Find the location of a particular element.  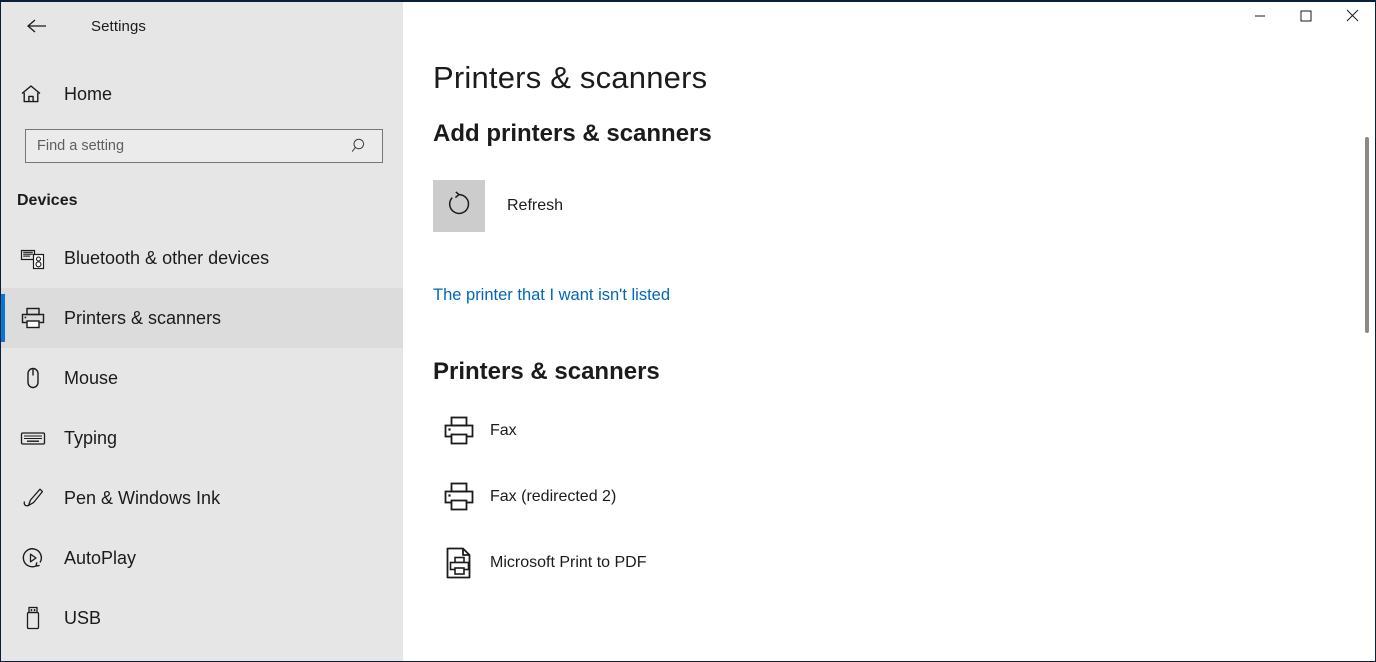

sidebar-item-bluetooth-other-devices: Bluetooth & other devices is located at coordinates (202, 258).